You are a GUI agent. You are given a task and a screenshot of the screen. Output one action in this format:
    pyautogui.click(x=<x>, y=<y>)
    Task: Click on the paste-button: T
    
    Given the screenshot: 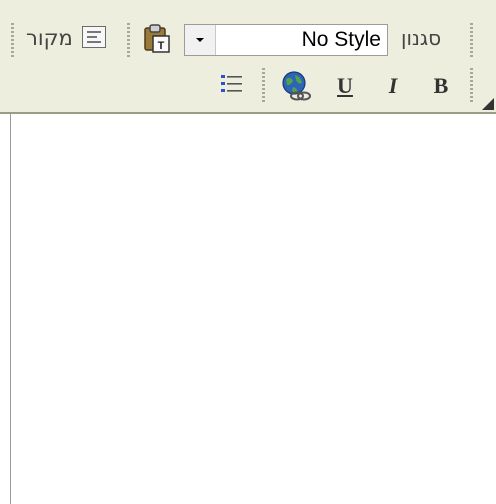 What is the action you would take?
    pyautogui.click(x=157, y=39)
    